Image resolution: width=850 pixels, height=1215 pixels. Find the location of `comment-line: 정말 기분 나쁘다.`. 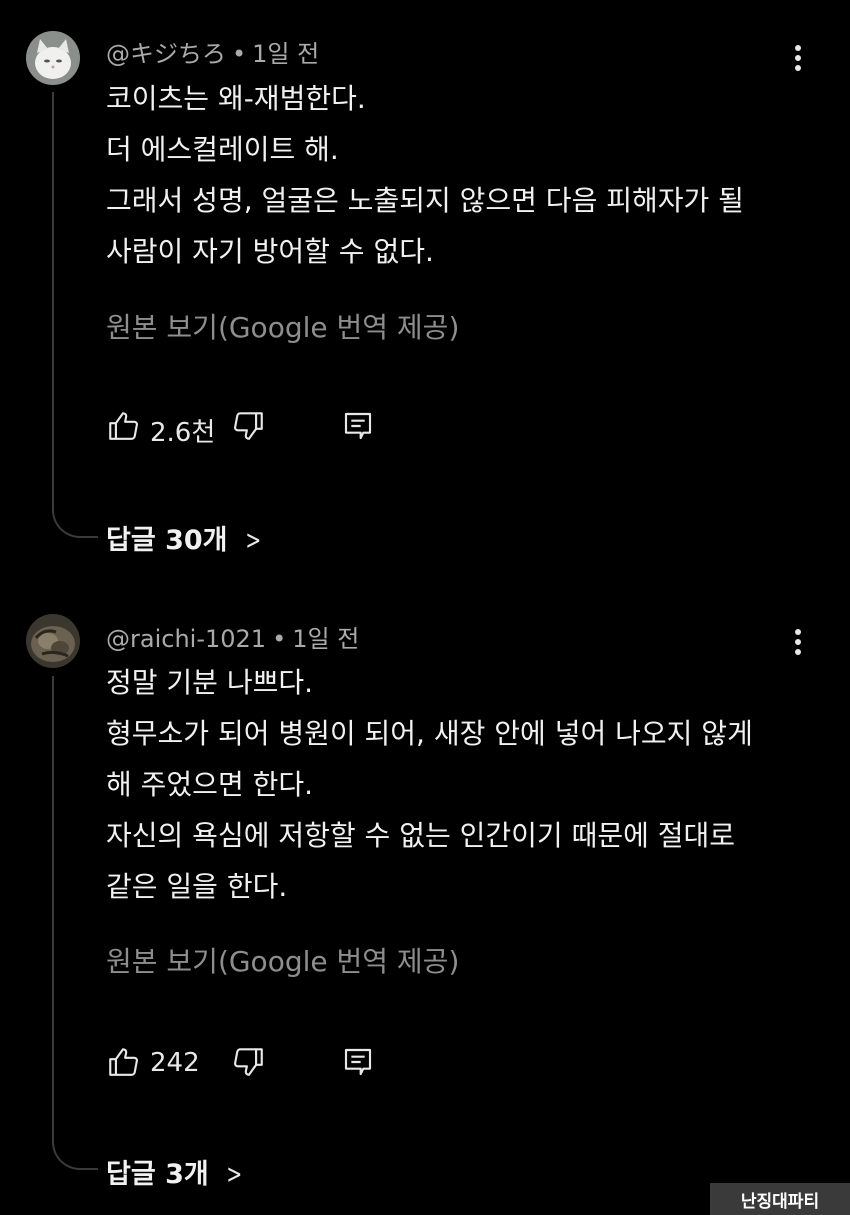

comment-line: 정말 기분 나쁘다. is located at coordinates (210, 682).